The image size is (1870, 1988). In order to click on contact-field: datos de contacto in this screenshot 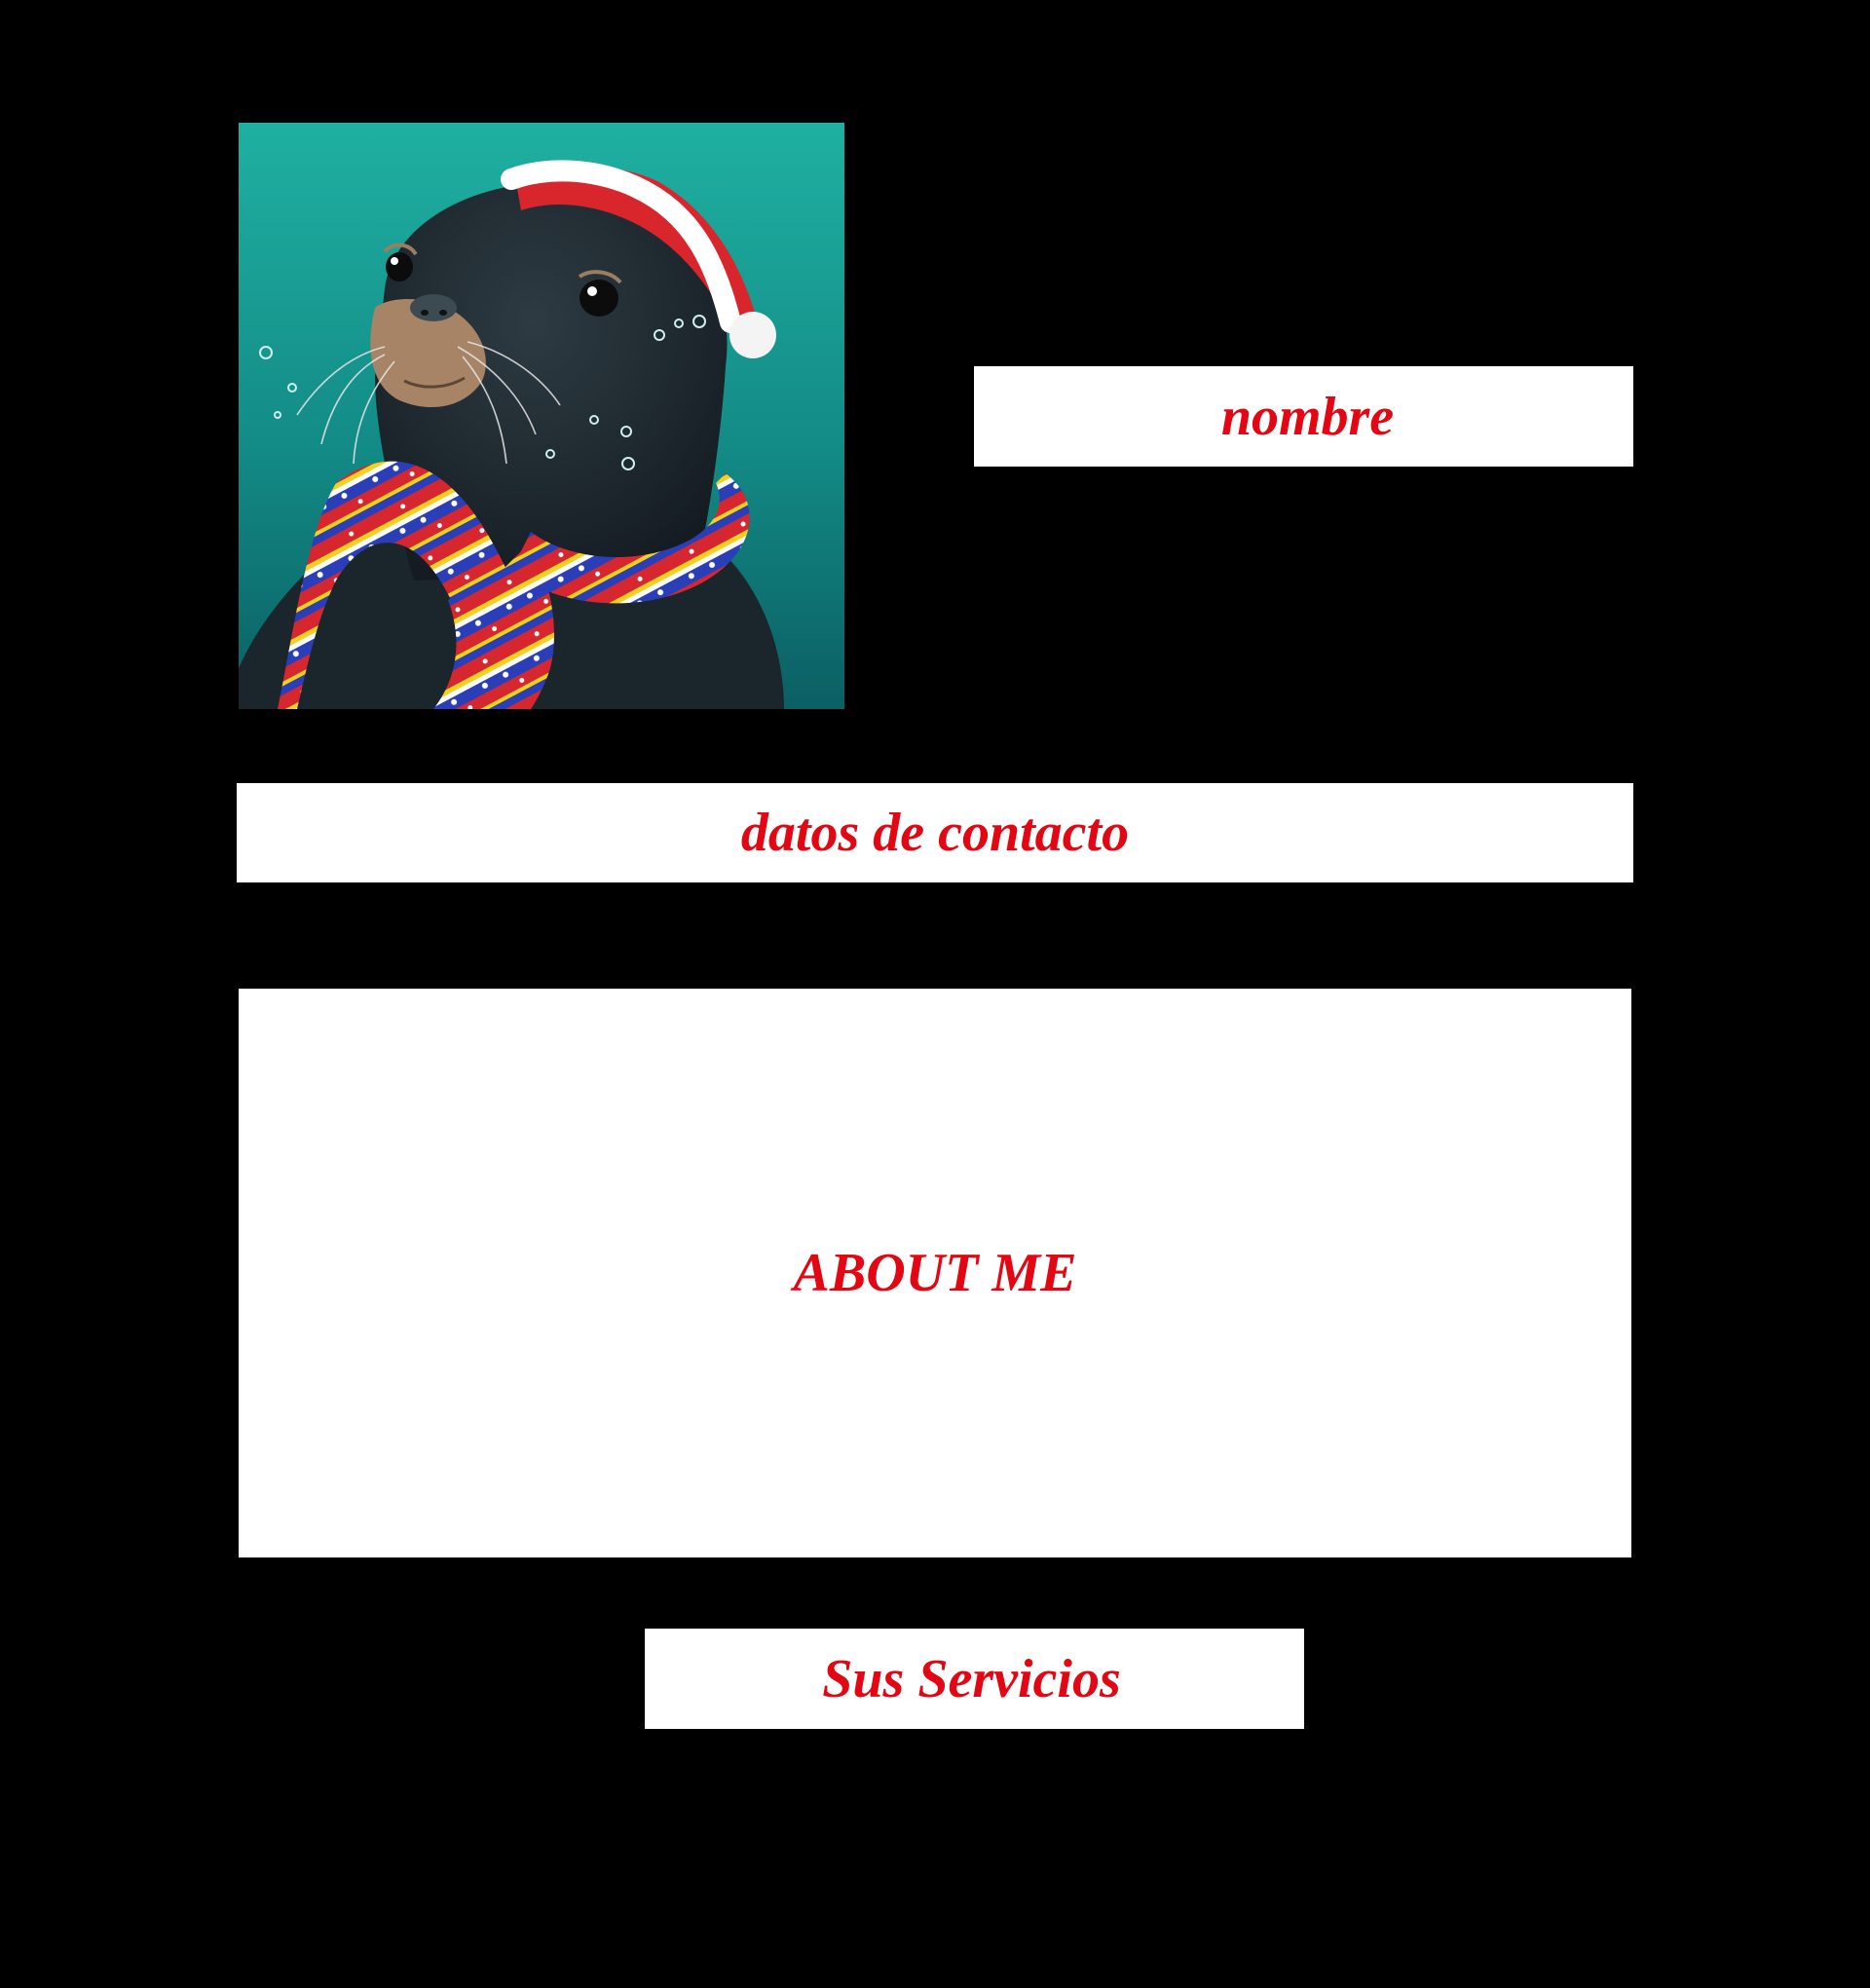, I will do `click(935, 832)`.